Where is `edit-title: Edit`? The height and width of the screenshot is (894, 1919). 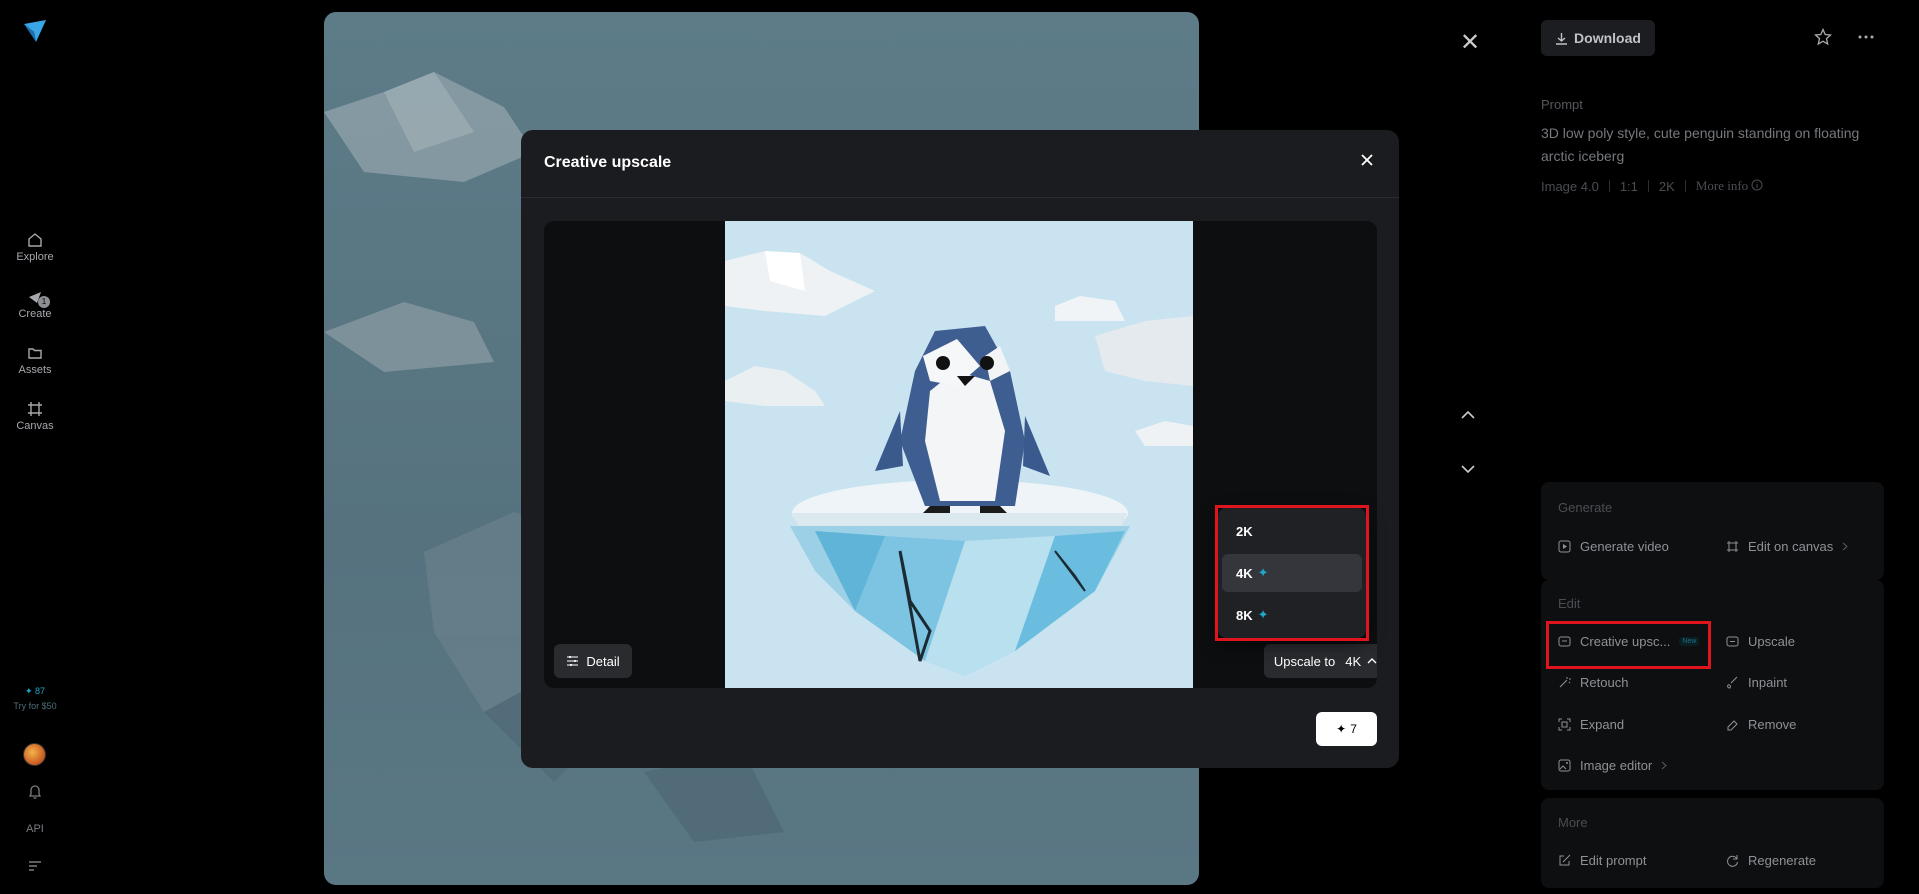
edit-title: Edit is located at coordinates (1569, 603).